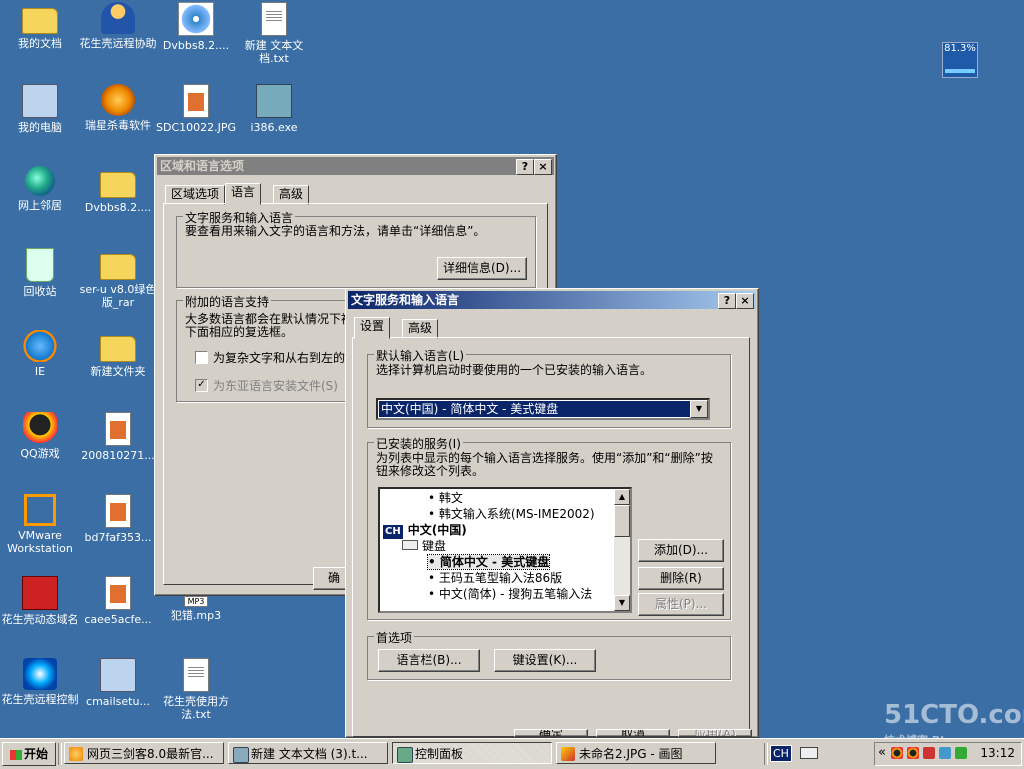  I want to click on desktop-icon-i386: i386.exe, so click(274, 109).